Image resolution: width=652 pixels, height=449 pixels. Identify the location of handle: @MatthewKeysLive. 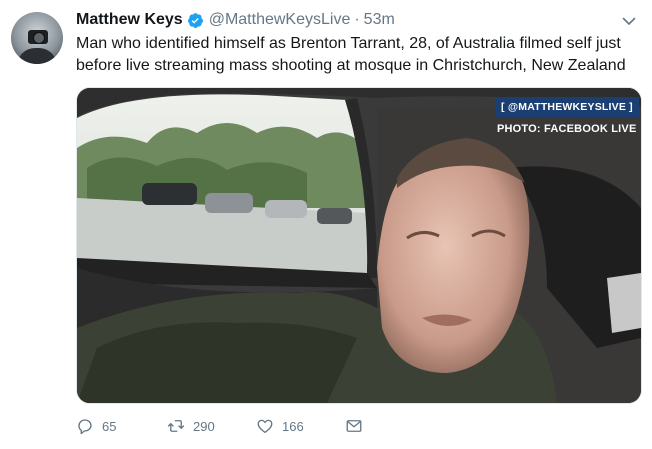
(280, 20).